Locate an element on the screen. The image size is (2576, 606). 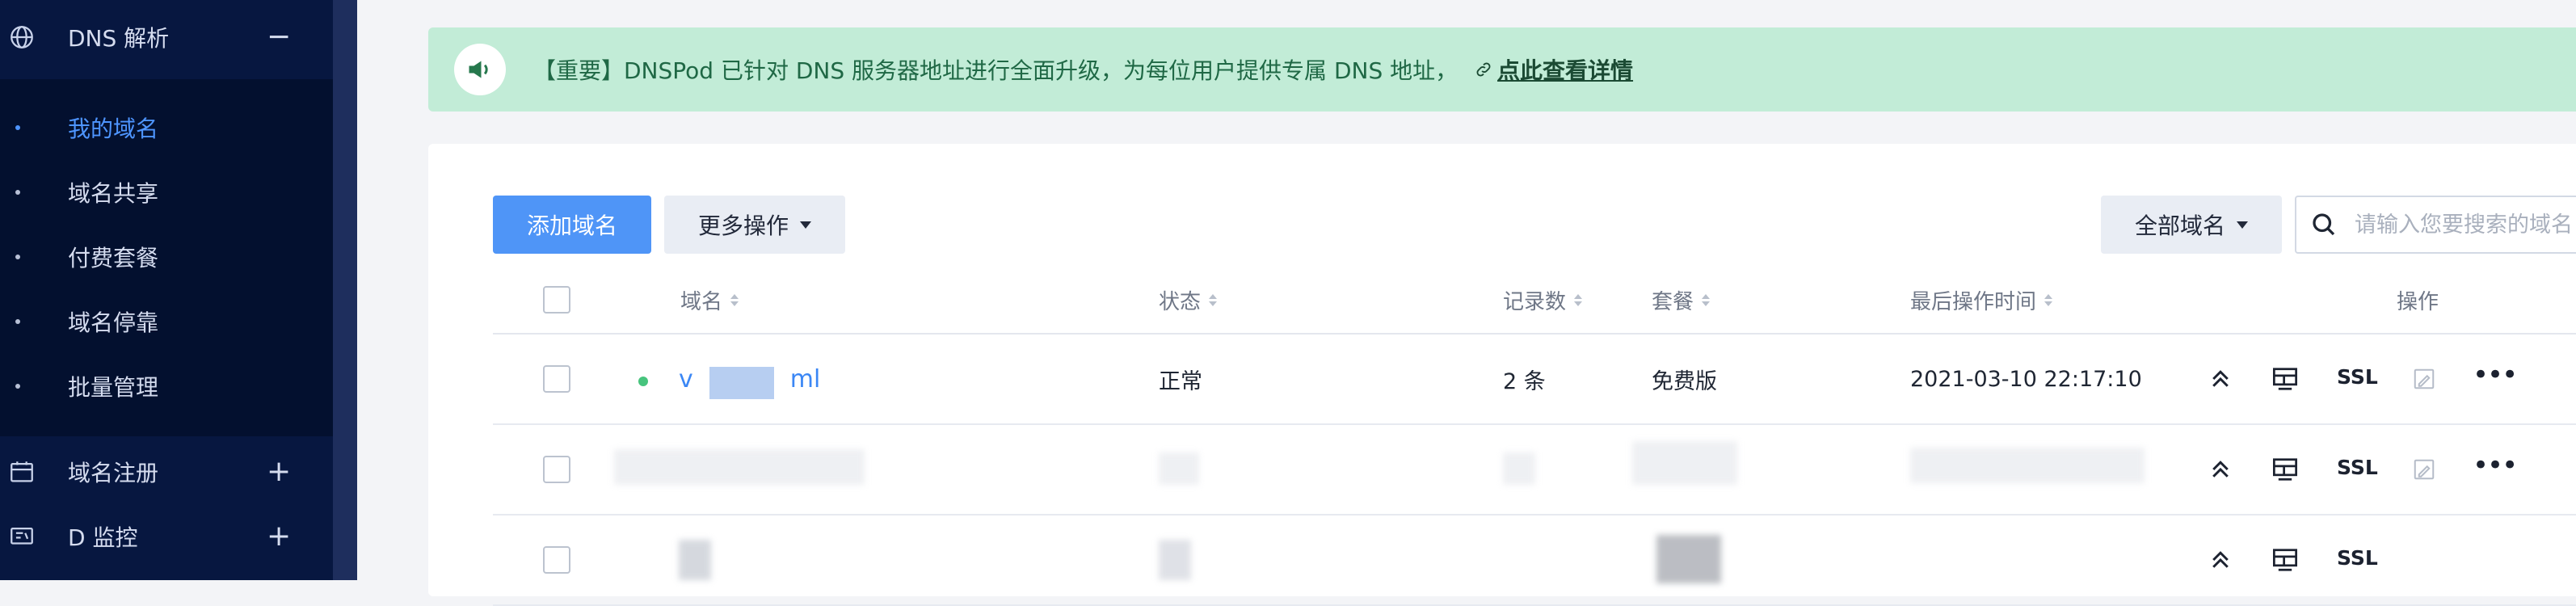
sidebar-section-label: DNS 解析 is located at coordinates (119, 38).